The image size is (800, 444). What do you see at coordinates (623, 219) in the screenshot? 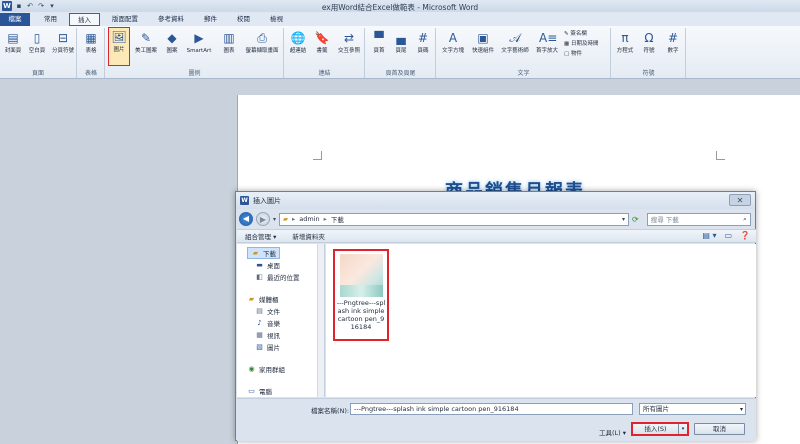
I see `path-dropdown-icon: ▾` at bounding box center [623, 219].